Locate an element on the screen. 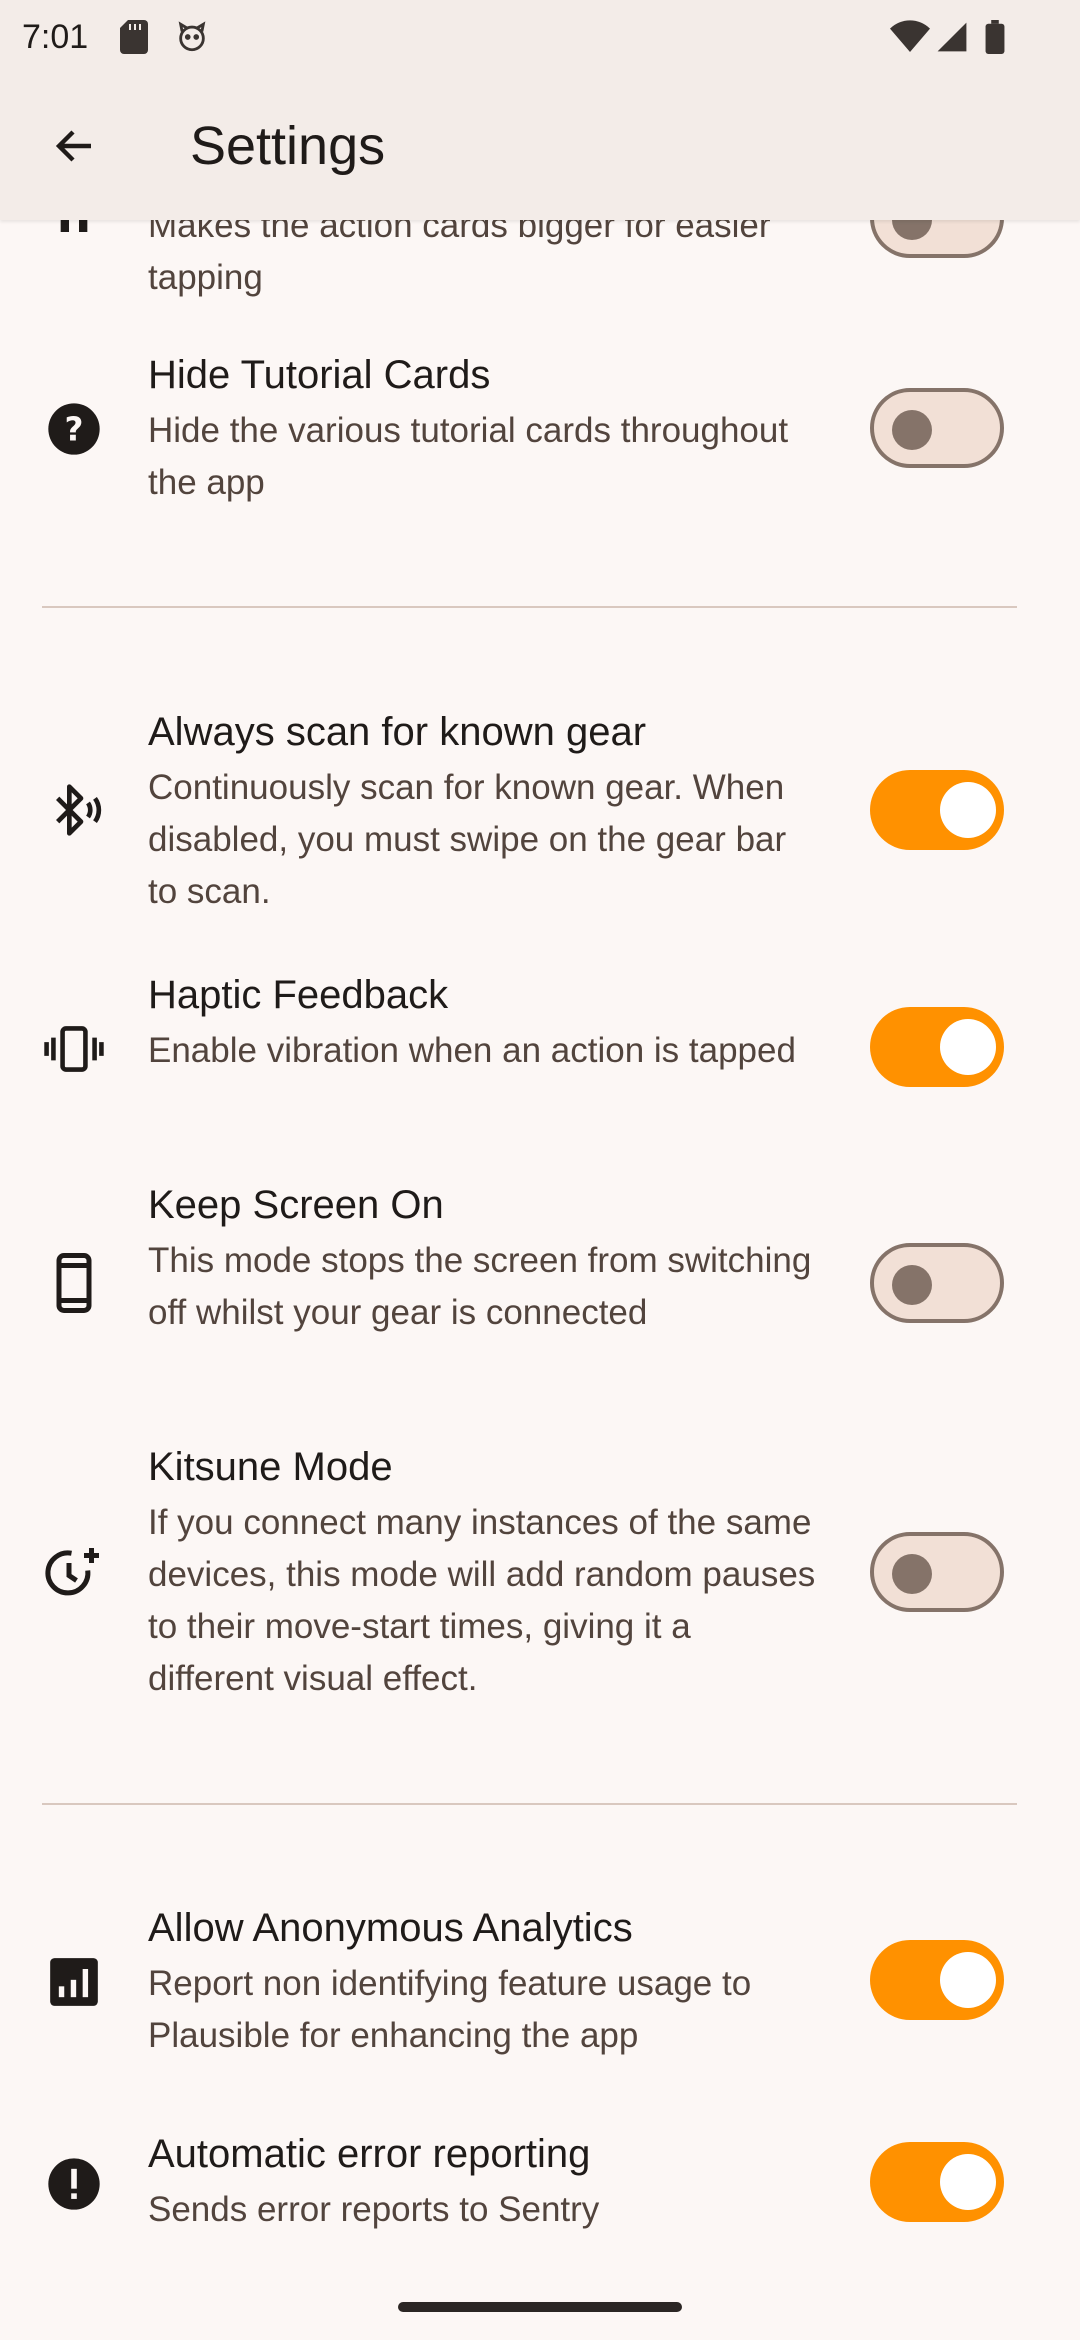 The height and width of the screenshot is (2340, 1080). setting-title: Hide Tutorial Cards is located at coordinates (319, 375).